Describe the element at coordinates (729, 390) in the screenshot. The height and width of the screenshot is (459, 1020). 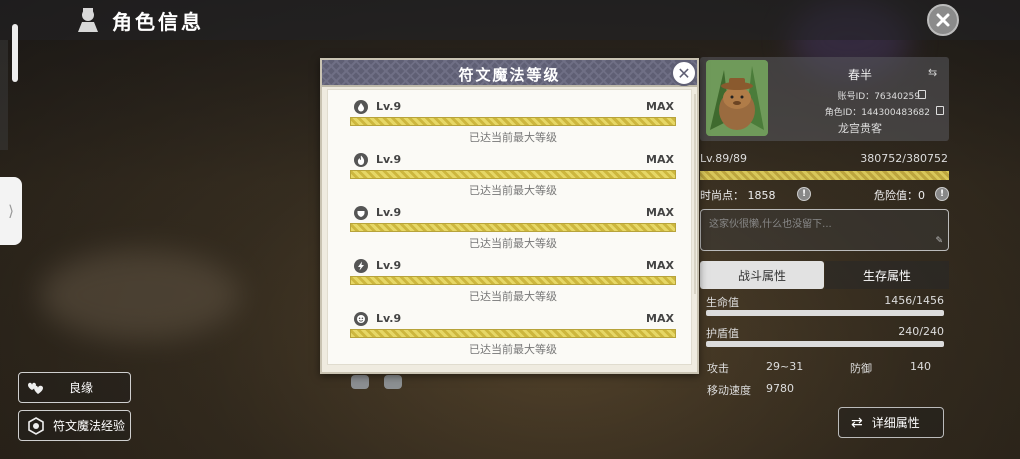
I see `speed-label: 移动速度` at that location.